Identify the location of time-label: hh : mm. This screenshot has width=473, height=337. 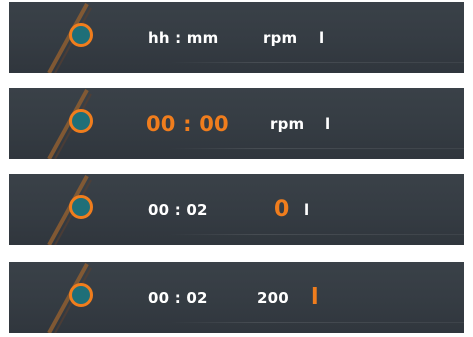
(183, 37).